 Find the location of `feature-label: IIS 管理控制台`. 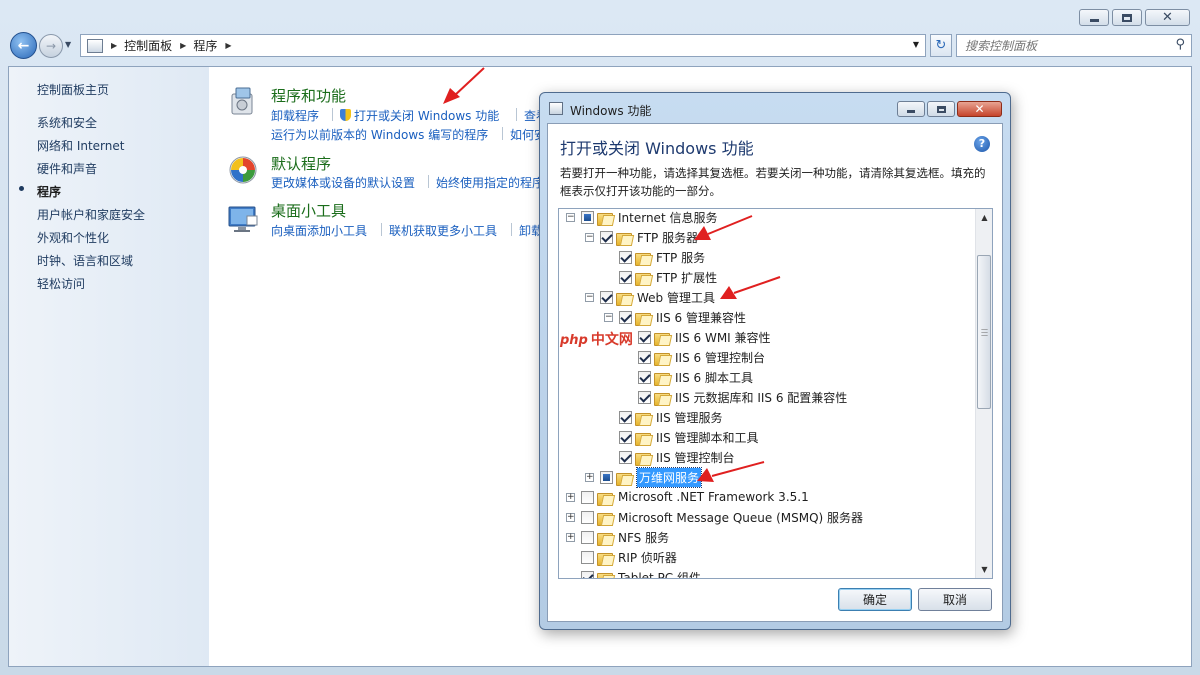

feature-label: IIS 管理控制台 is located at coordinates (695, 457).